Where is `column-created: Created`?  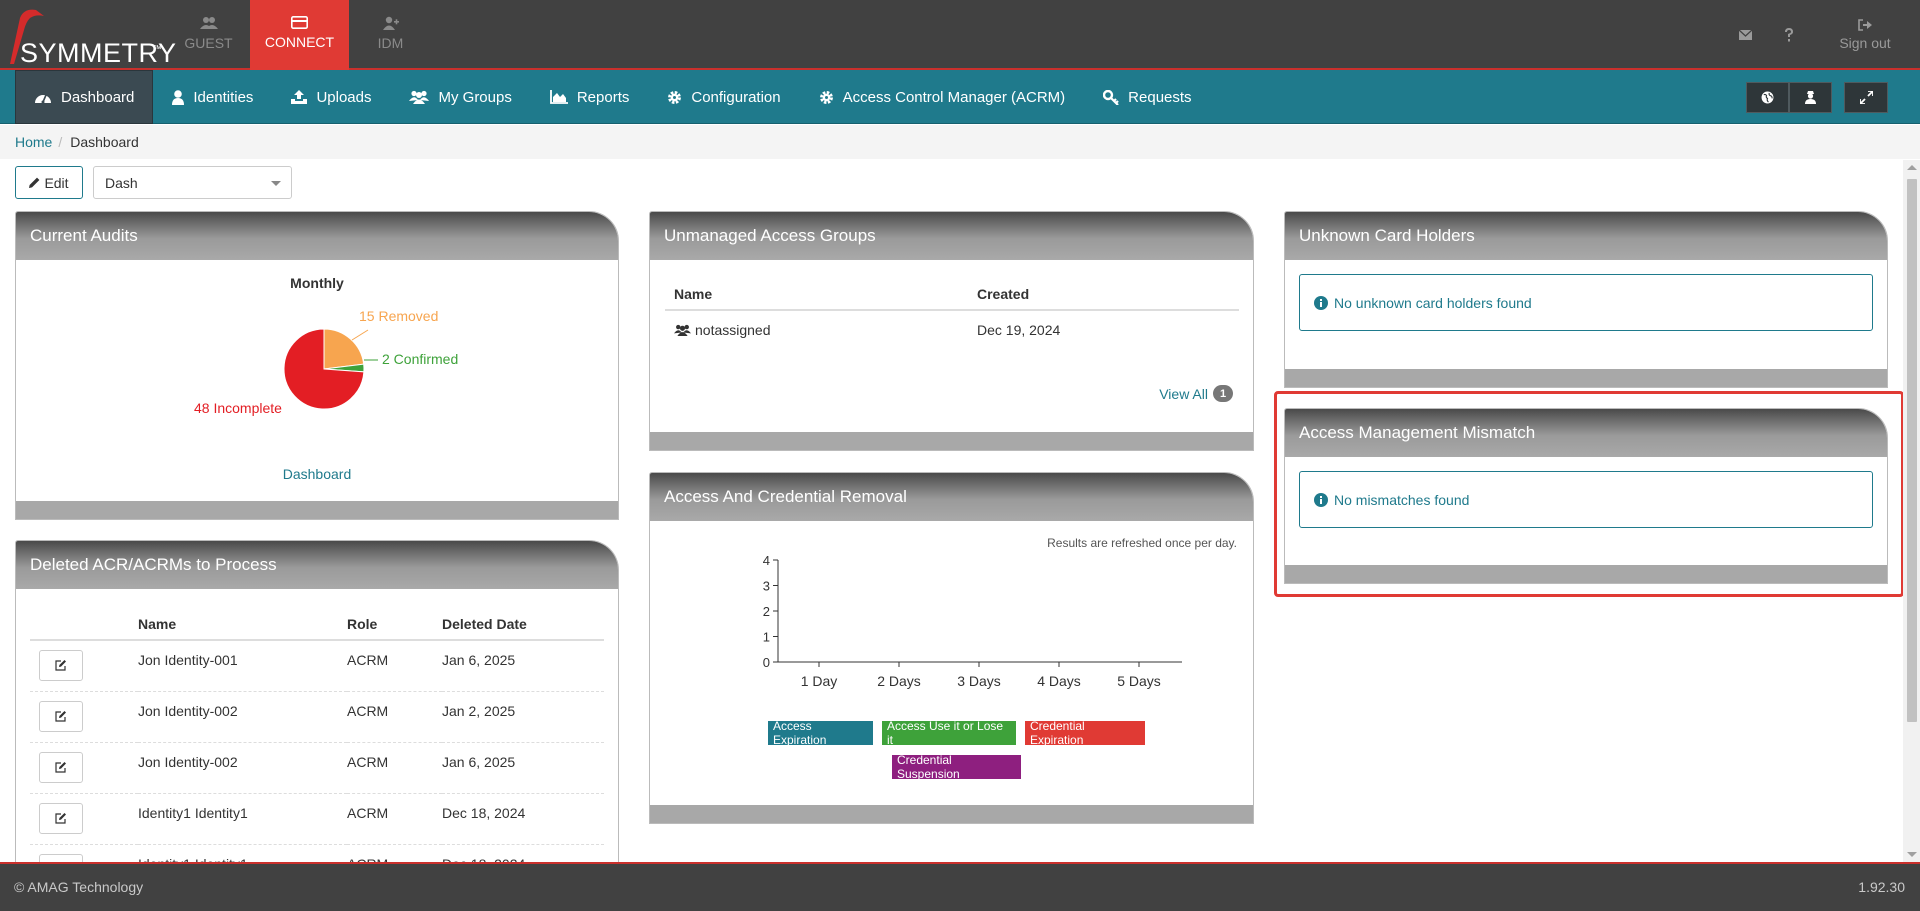
column-created: Created is located at coordinates (1108, 294).